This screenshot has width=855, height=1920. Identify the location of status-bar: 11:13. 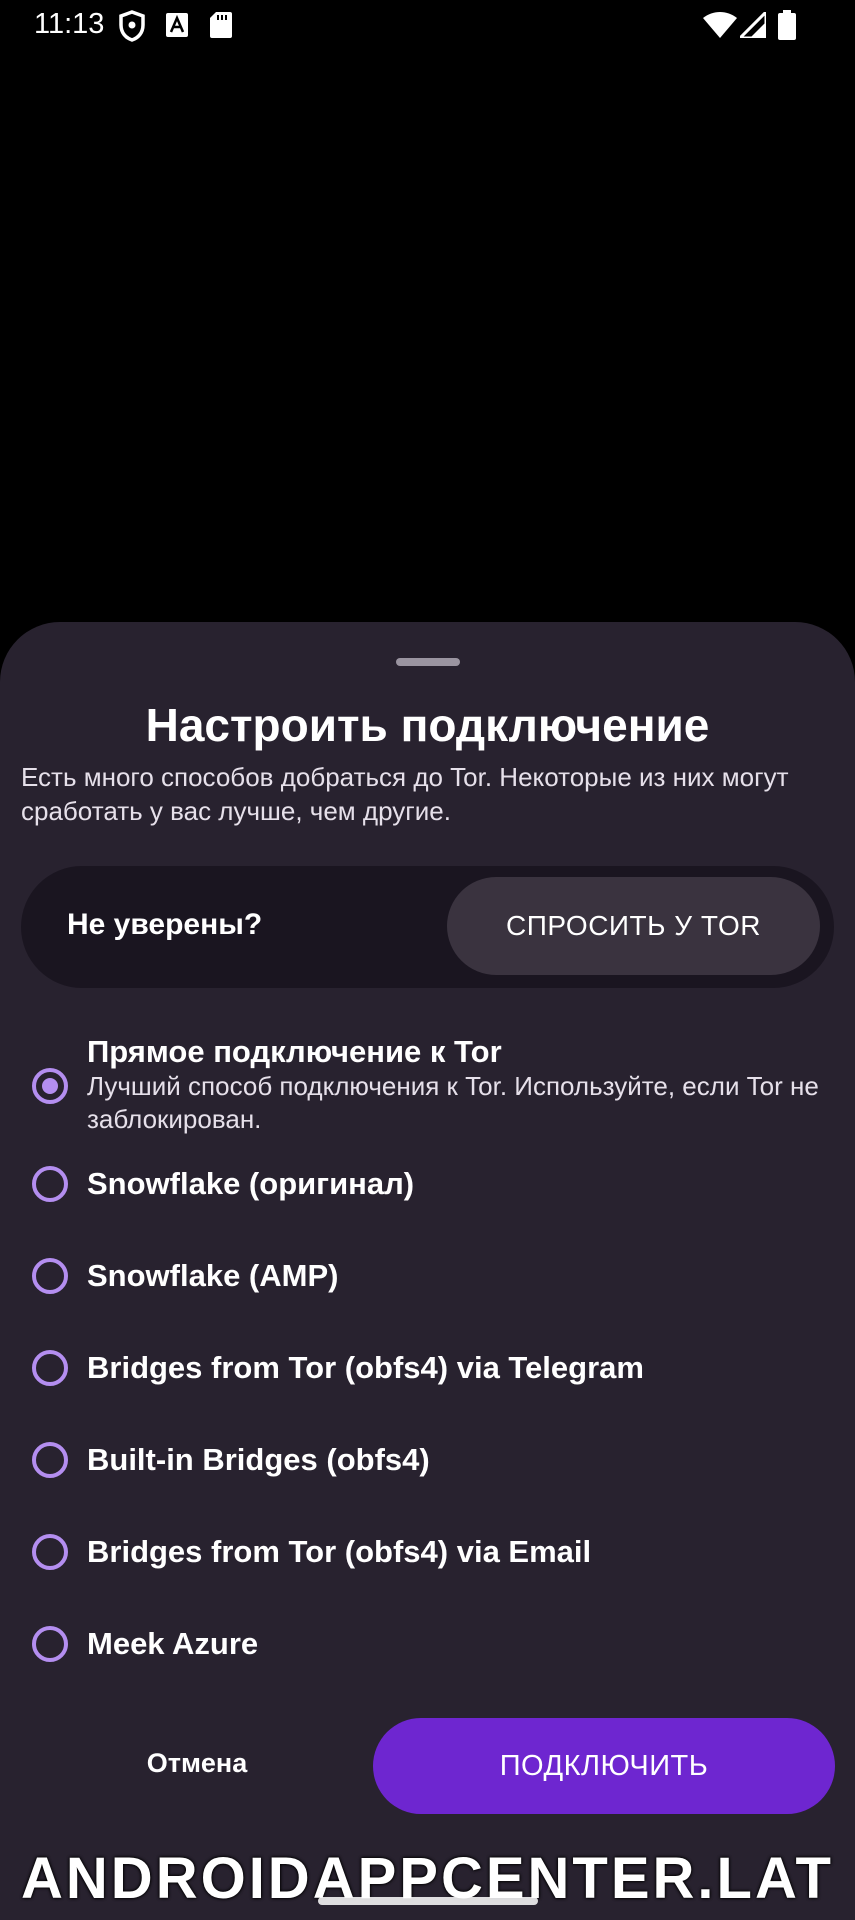
(427, 26).